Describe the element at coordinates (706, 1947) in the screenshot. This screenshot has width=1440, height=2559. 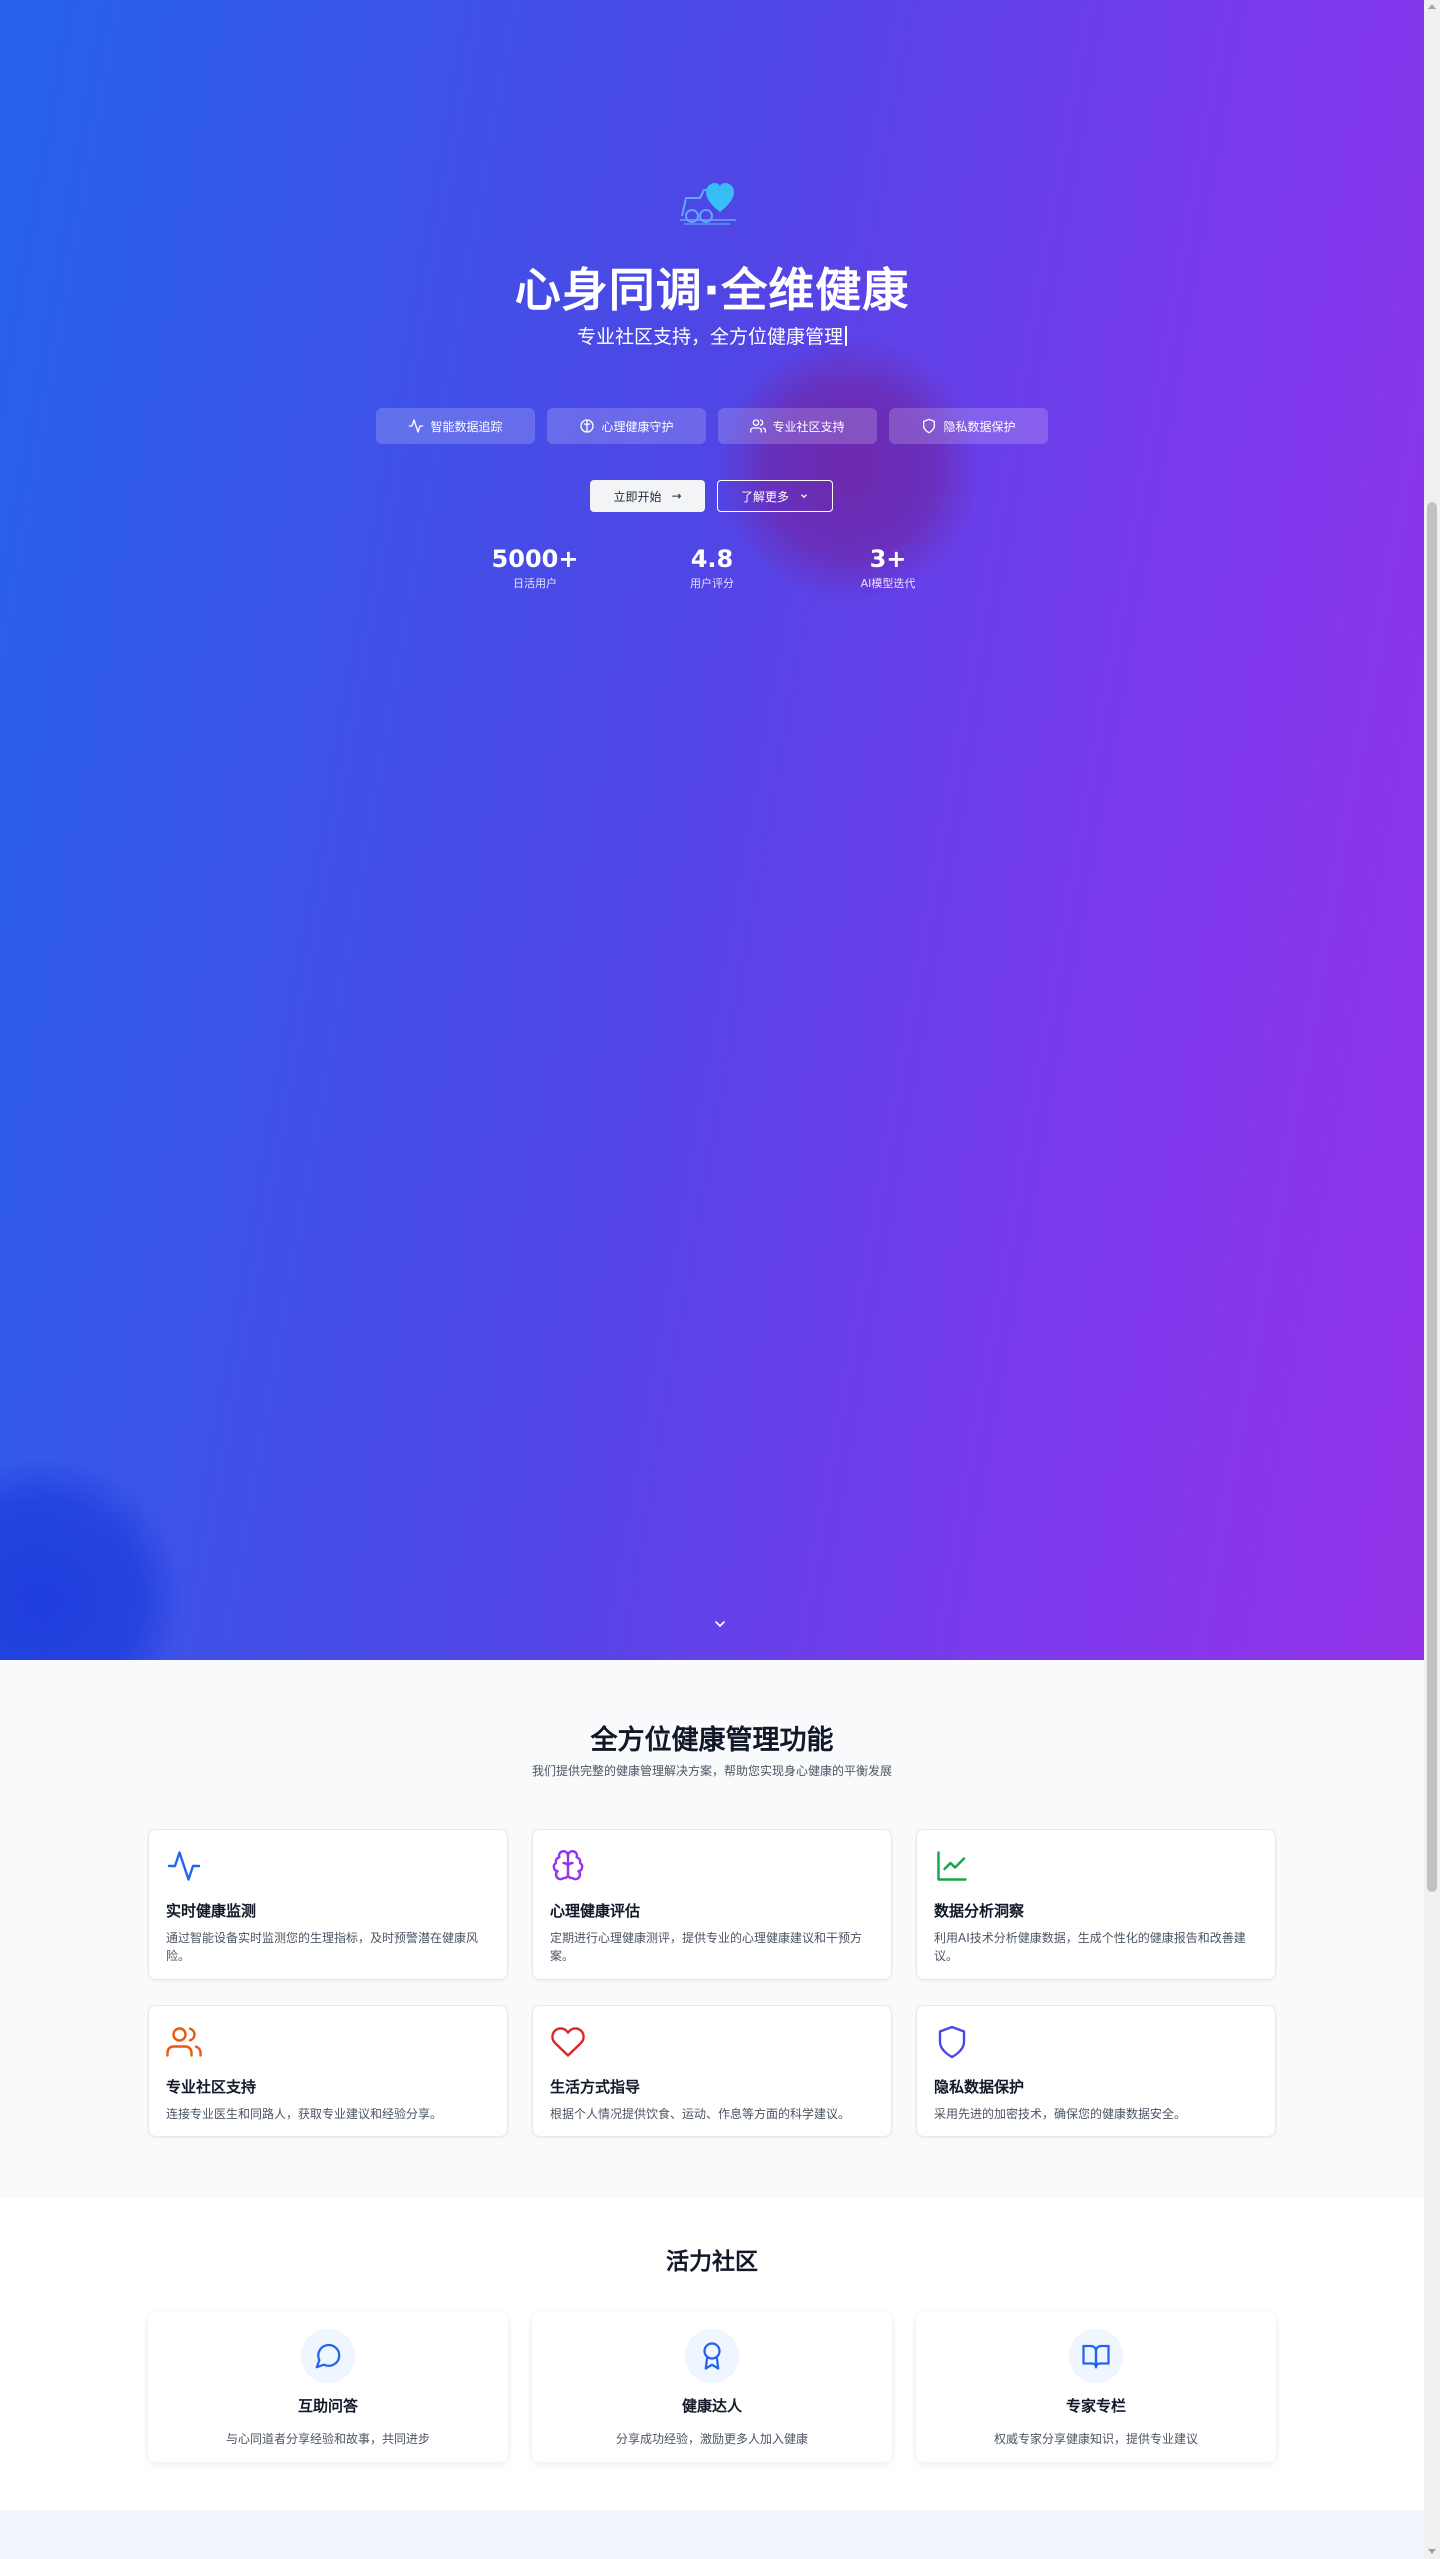
I see `feature-desc: 定期进行心理健康测评，提供专业的心理健康建议和干预方案。` at that location.